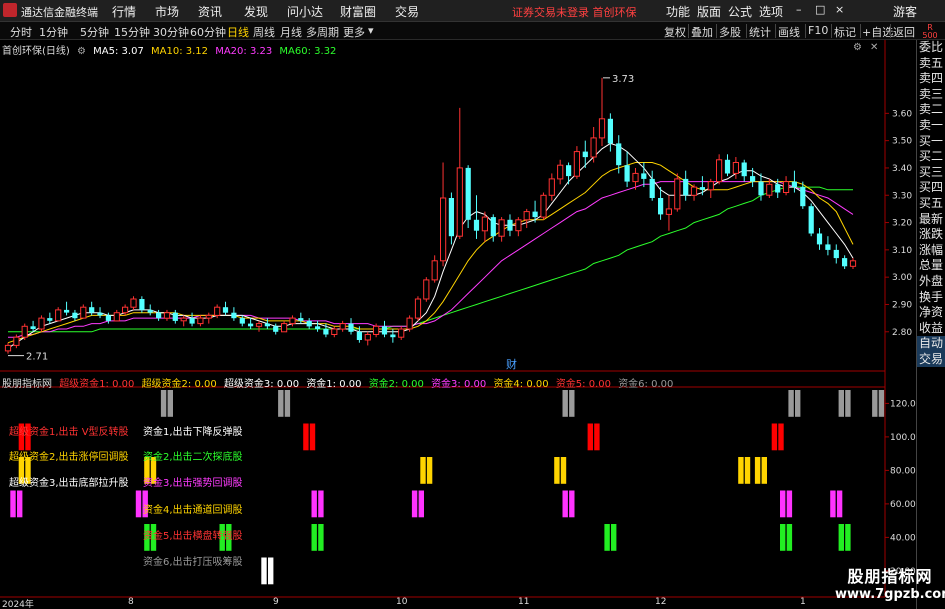  Describe the element at coordinates (931, 126) in the screenshot. I see `side-sell1: 卖一` at that location.